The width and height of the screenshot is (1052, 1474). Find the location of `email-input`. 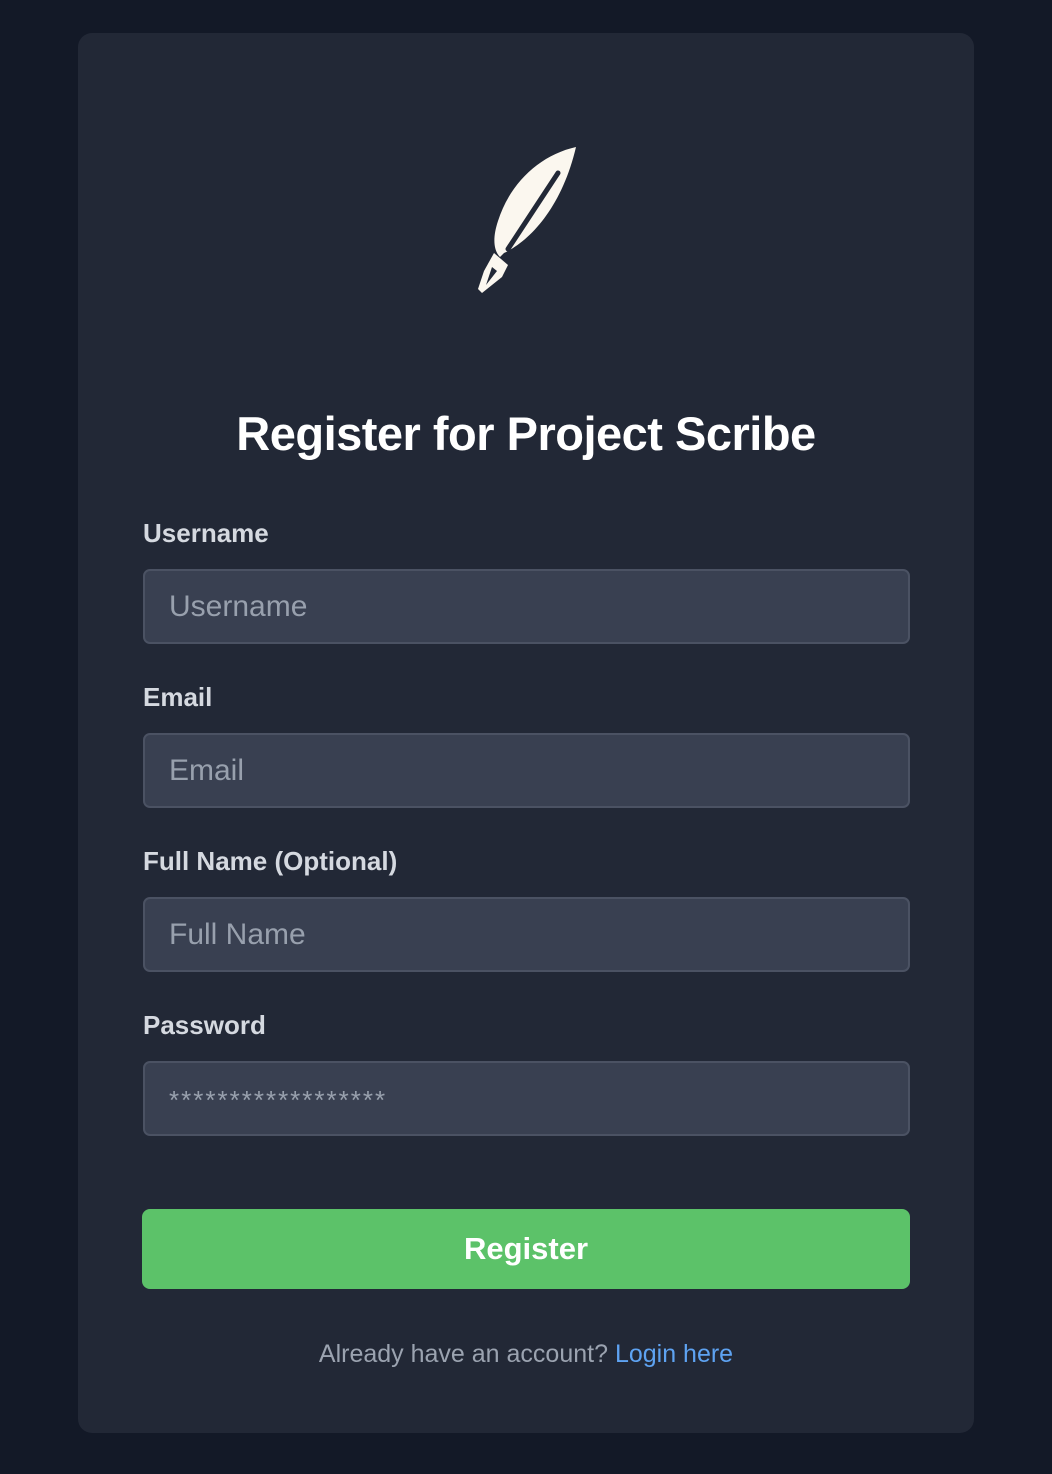

email-input is located at coordinates (526, 770).